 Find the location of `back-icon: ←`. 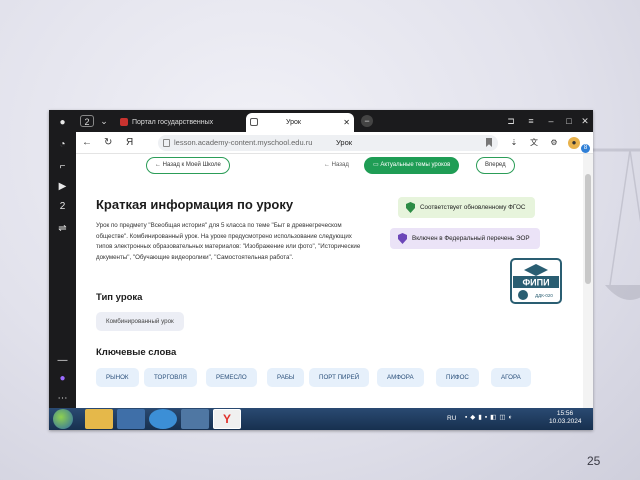

back-icon: ← is located at coordinates (87, 143).